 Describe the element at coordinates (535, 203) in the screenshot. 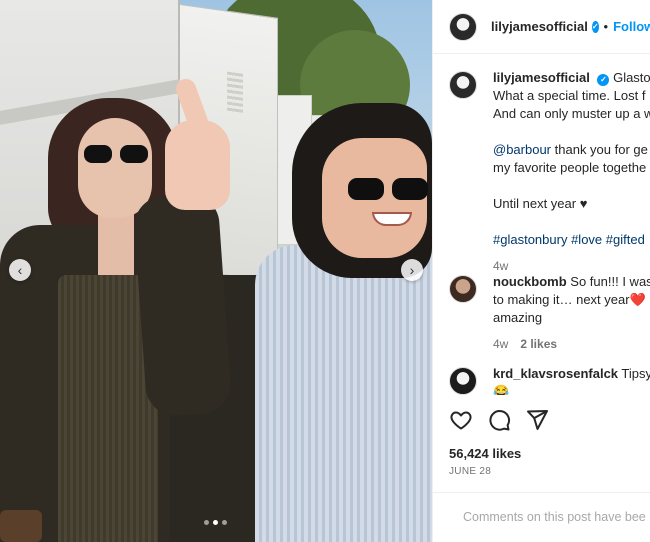

I see `caption-text-line: Until next year` at that location.